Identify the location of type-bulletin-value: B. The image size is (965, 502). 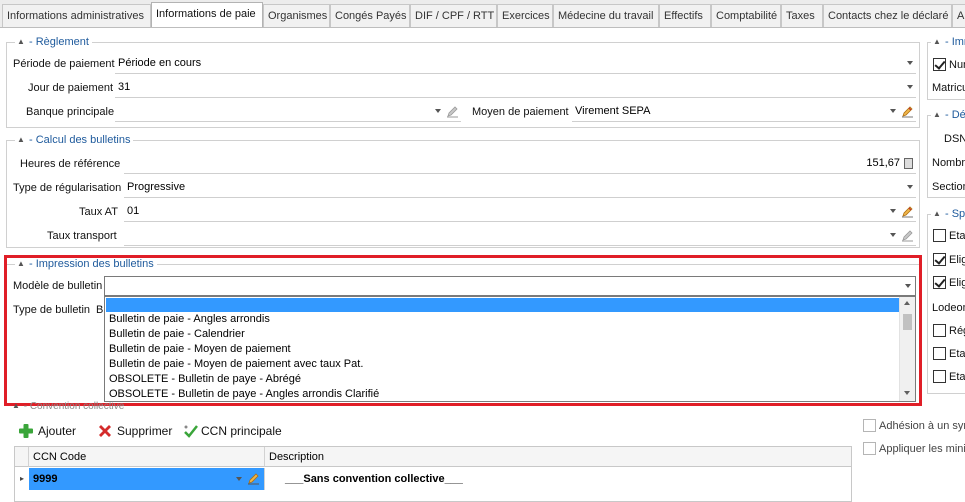
(99, 310).